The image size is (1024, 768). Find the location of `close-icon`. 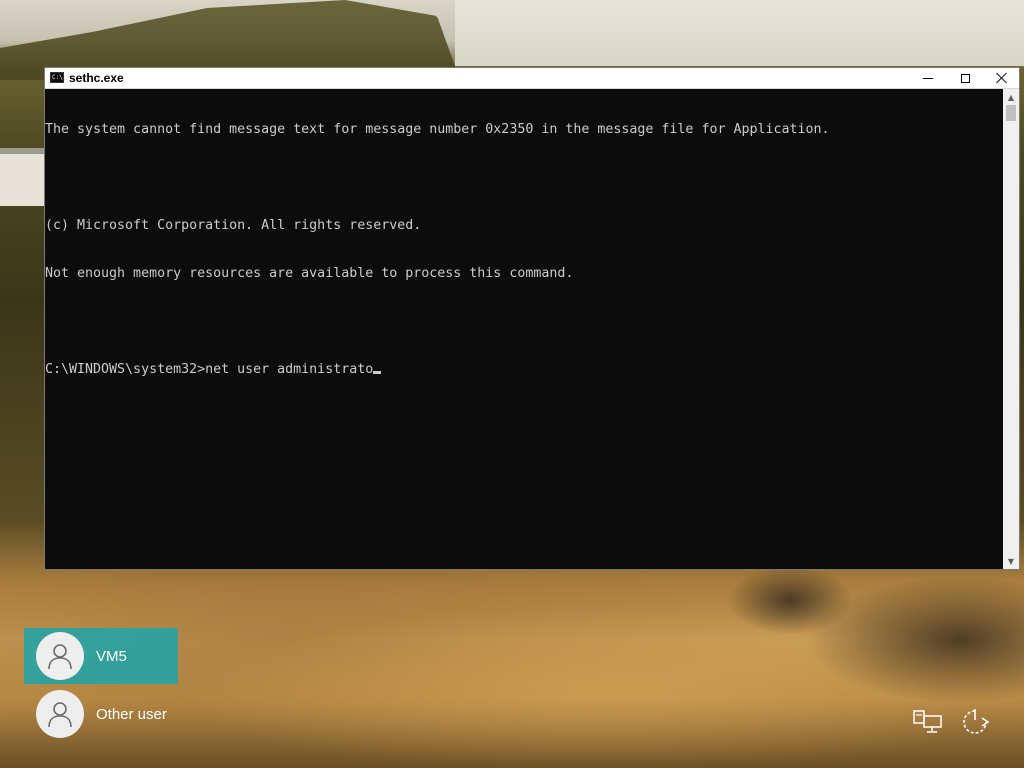

close-icon is located at coordinates (1002, 78).